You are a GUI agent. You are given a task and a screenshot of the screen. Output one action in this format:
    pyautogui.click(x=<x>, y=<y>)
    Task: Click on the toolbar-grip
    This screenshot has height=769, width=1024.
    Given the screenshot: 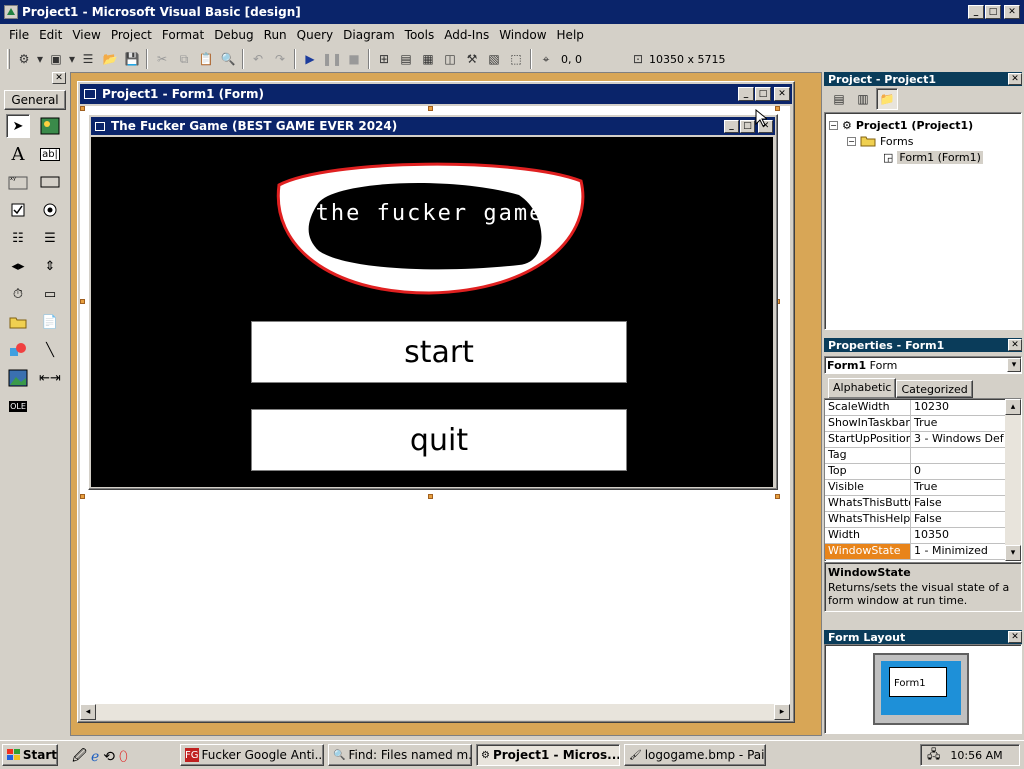 What is the action you would take?
    pyautogui.click(x=8, y=59)
    